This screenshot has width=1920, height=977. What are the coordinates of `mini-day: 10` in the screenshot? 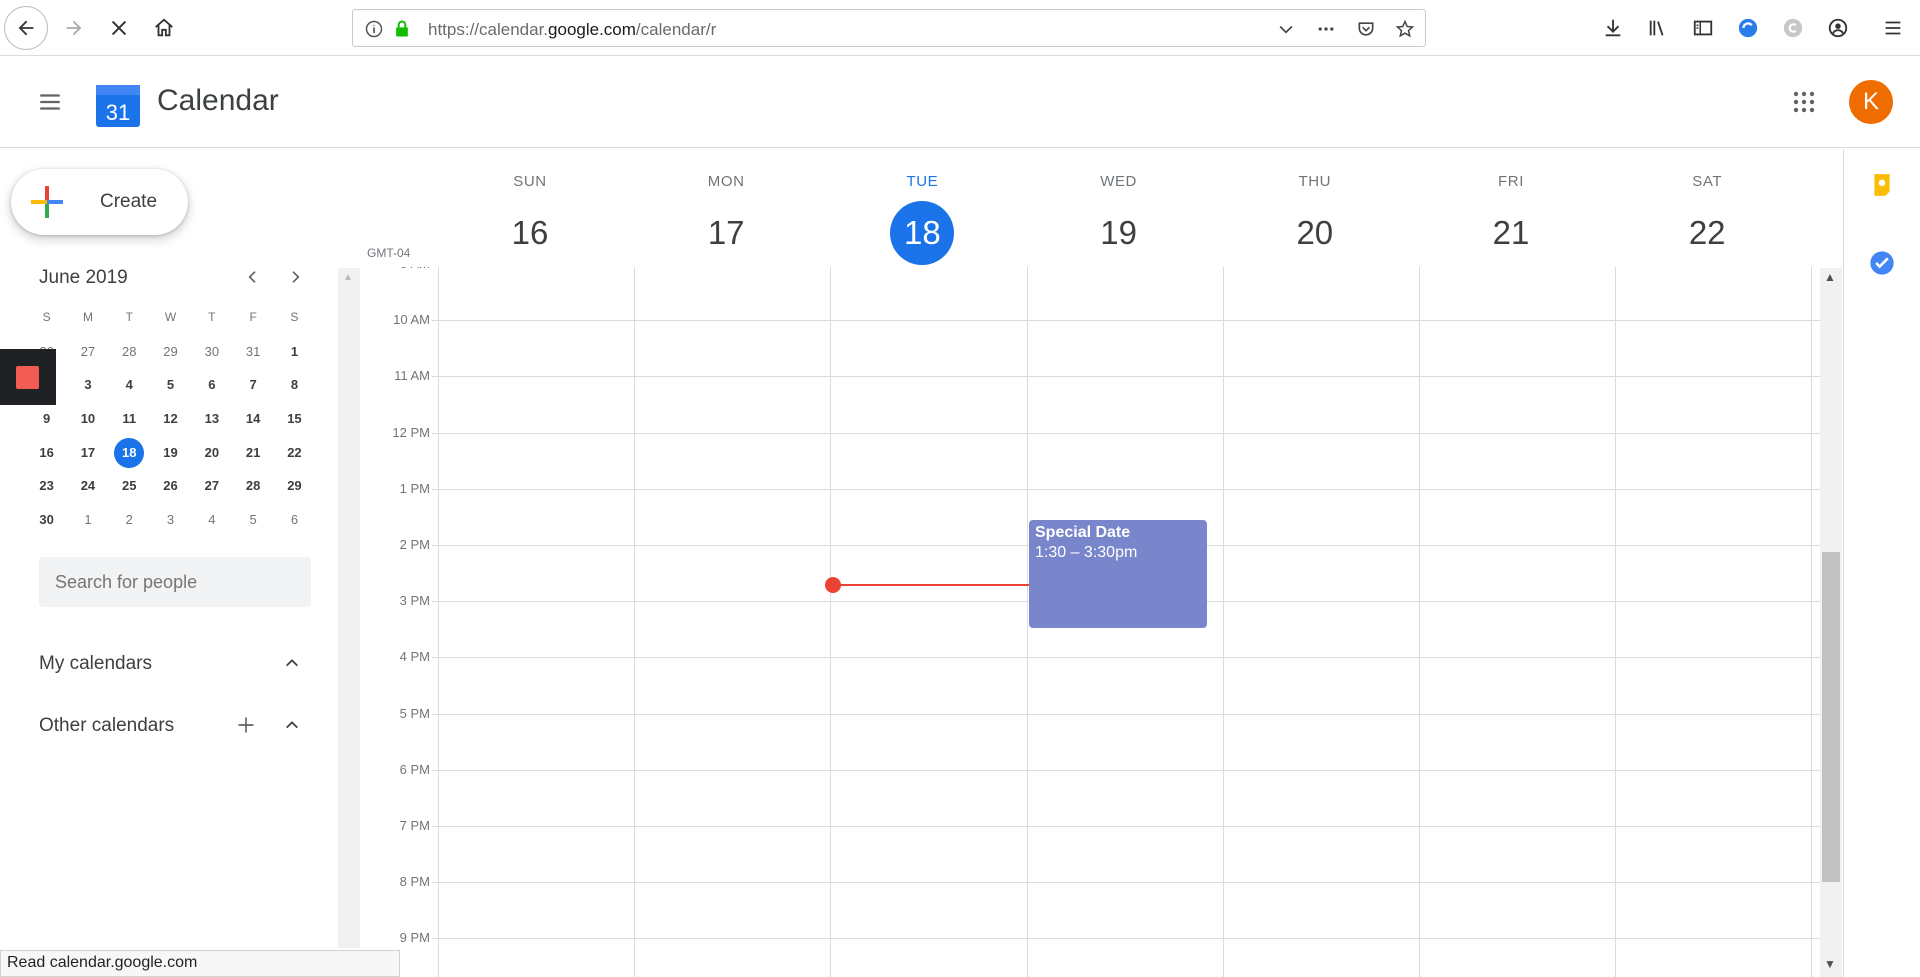 It's located at (87, 419).